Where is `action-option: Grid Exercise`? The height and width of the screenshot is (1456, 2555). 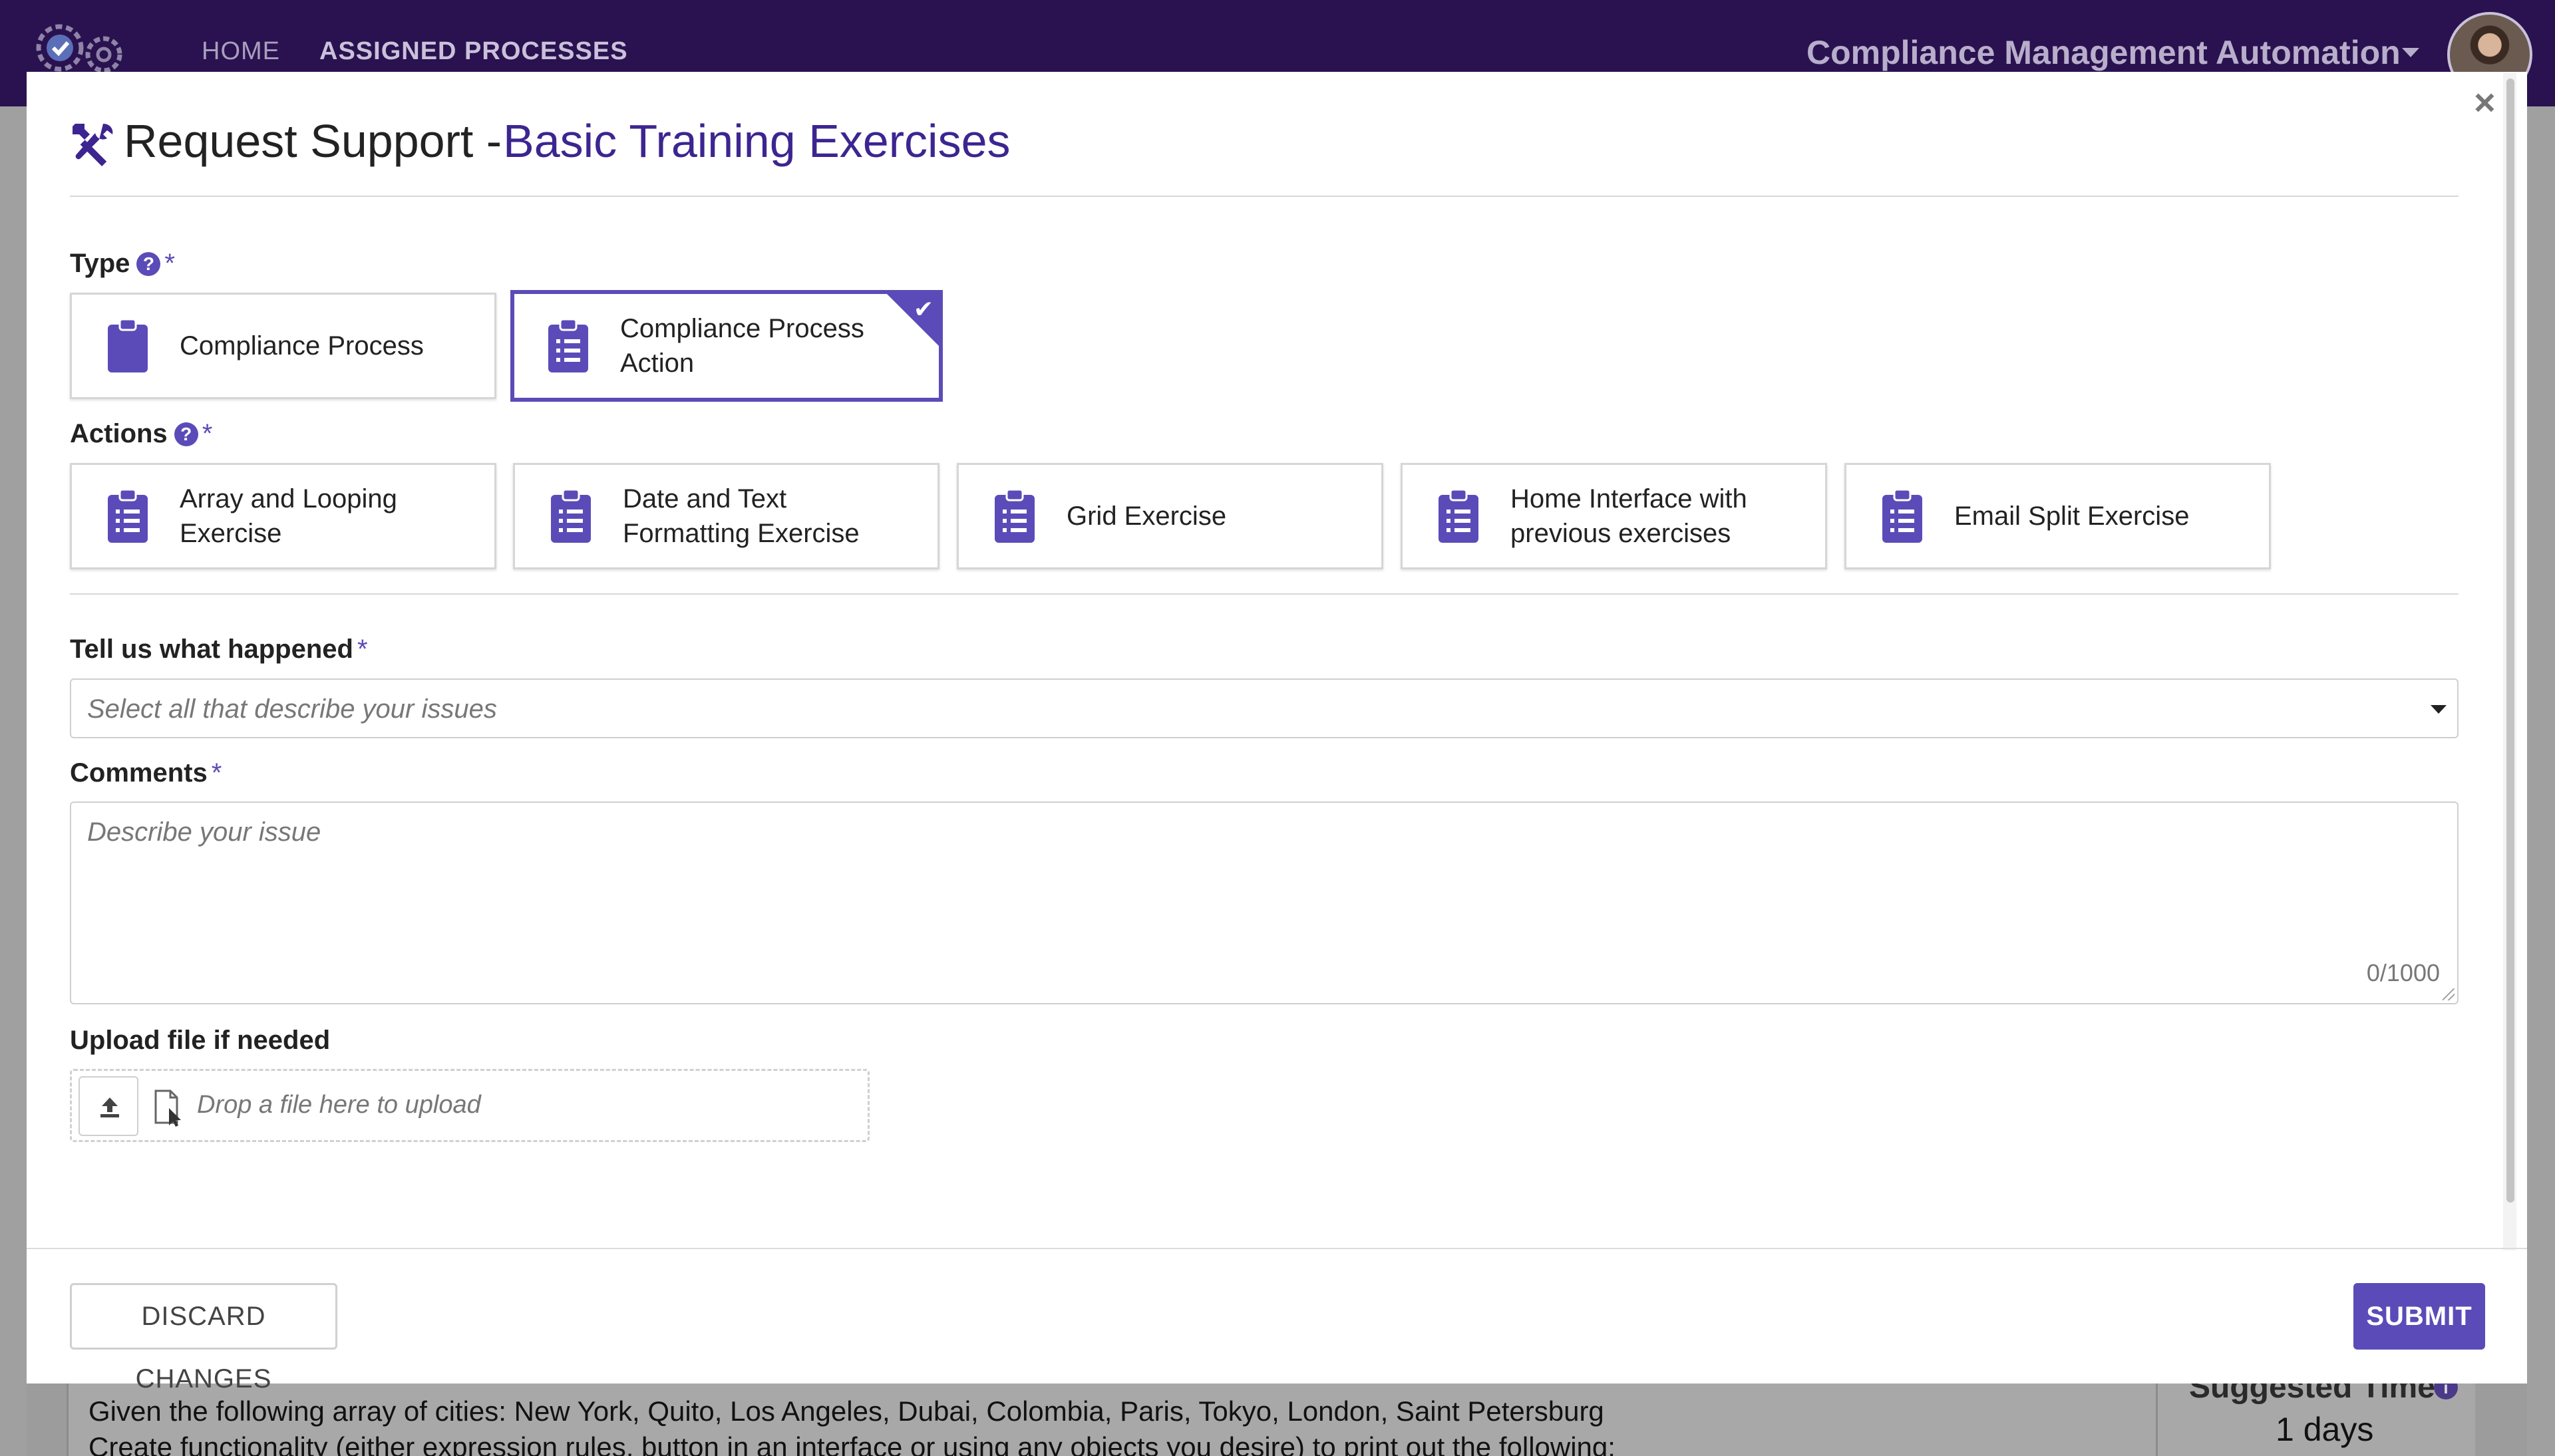
action-option: Grid Exercise is located at coordinates (1170, 516).